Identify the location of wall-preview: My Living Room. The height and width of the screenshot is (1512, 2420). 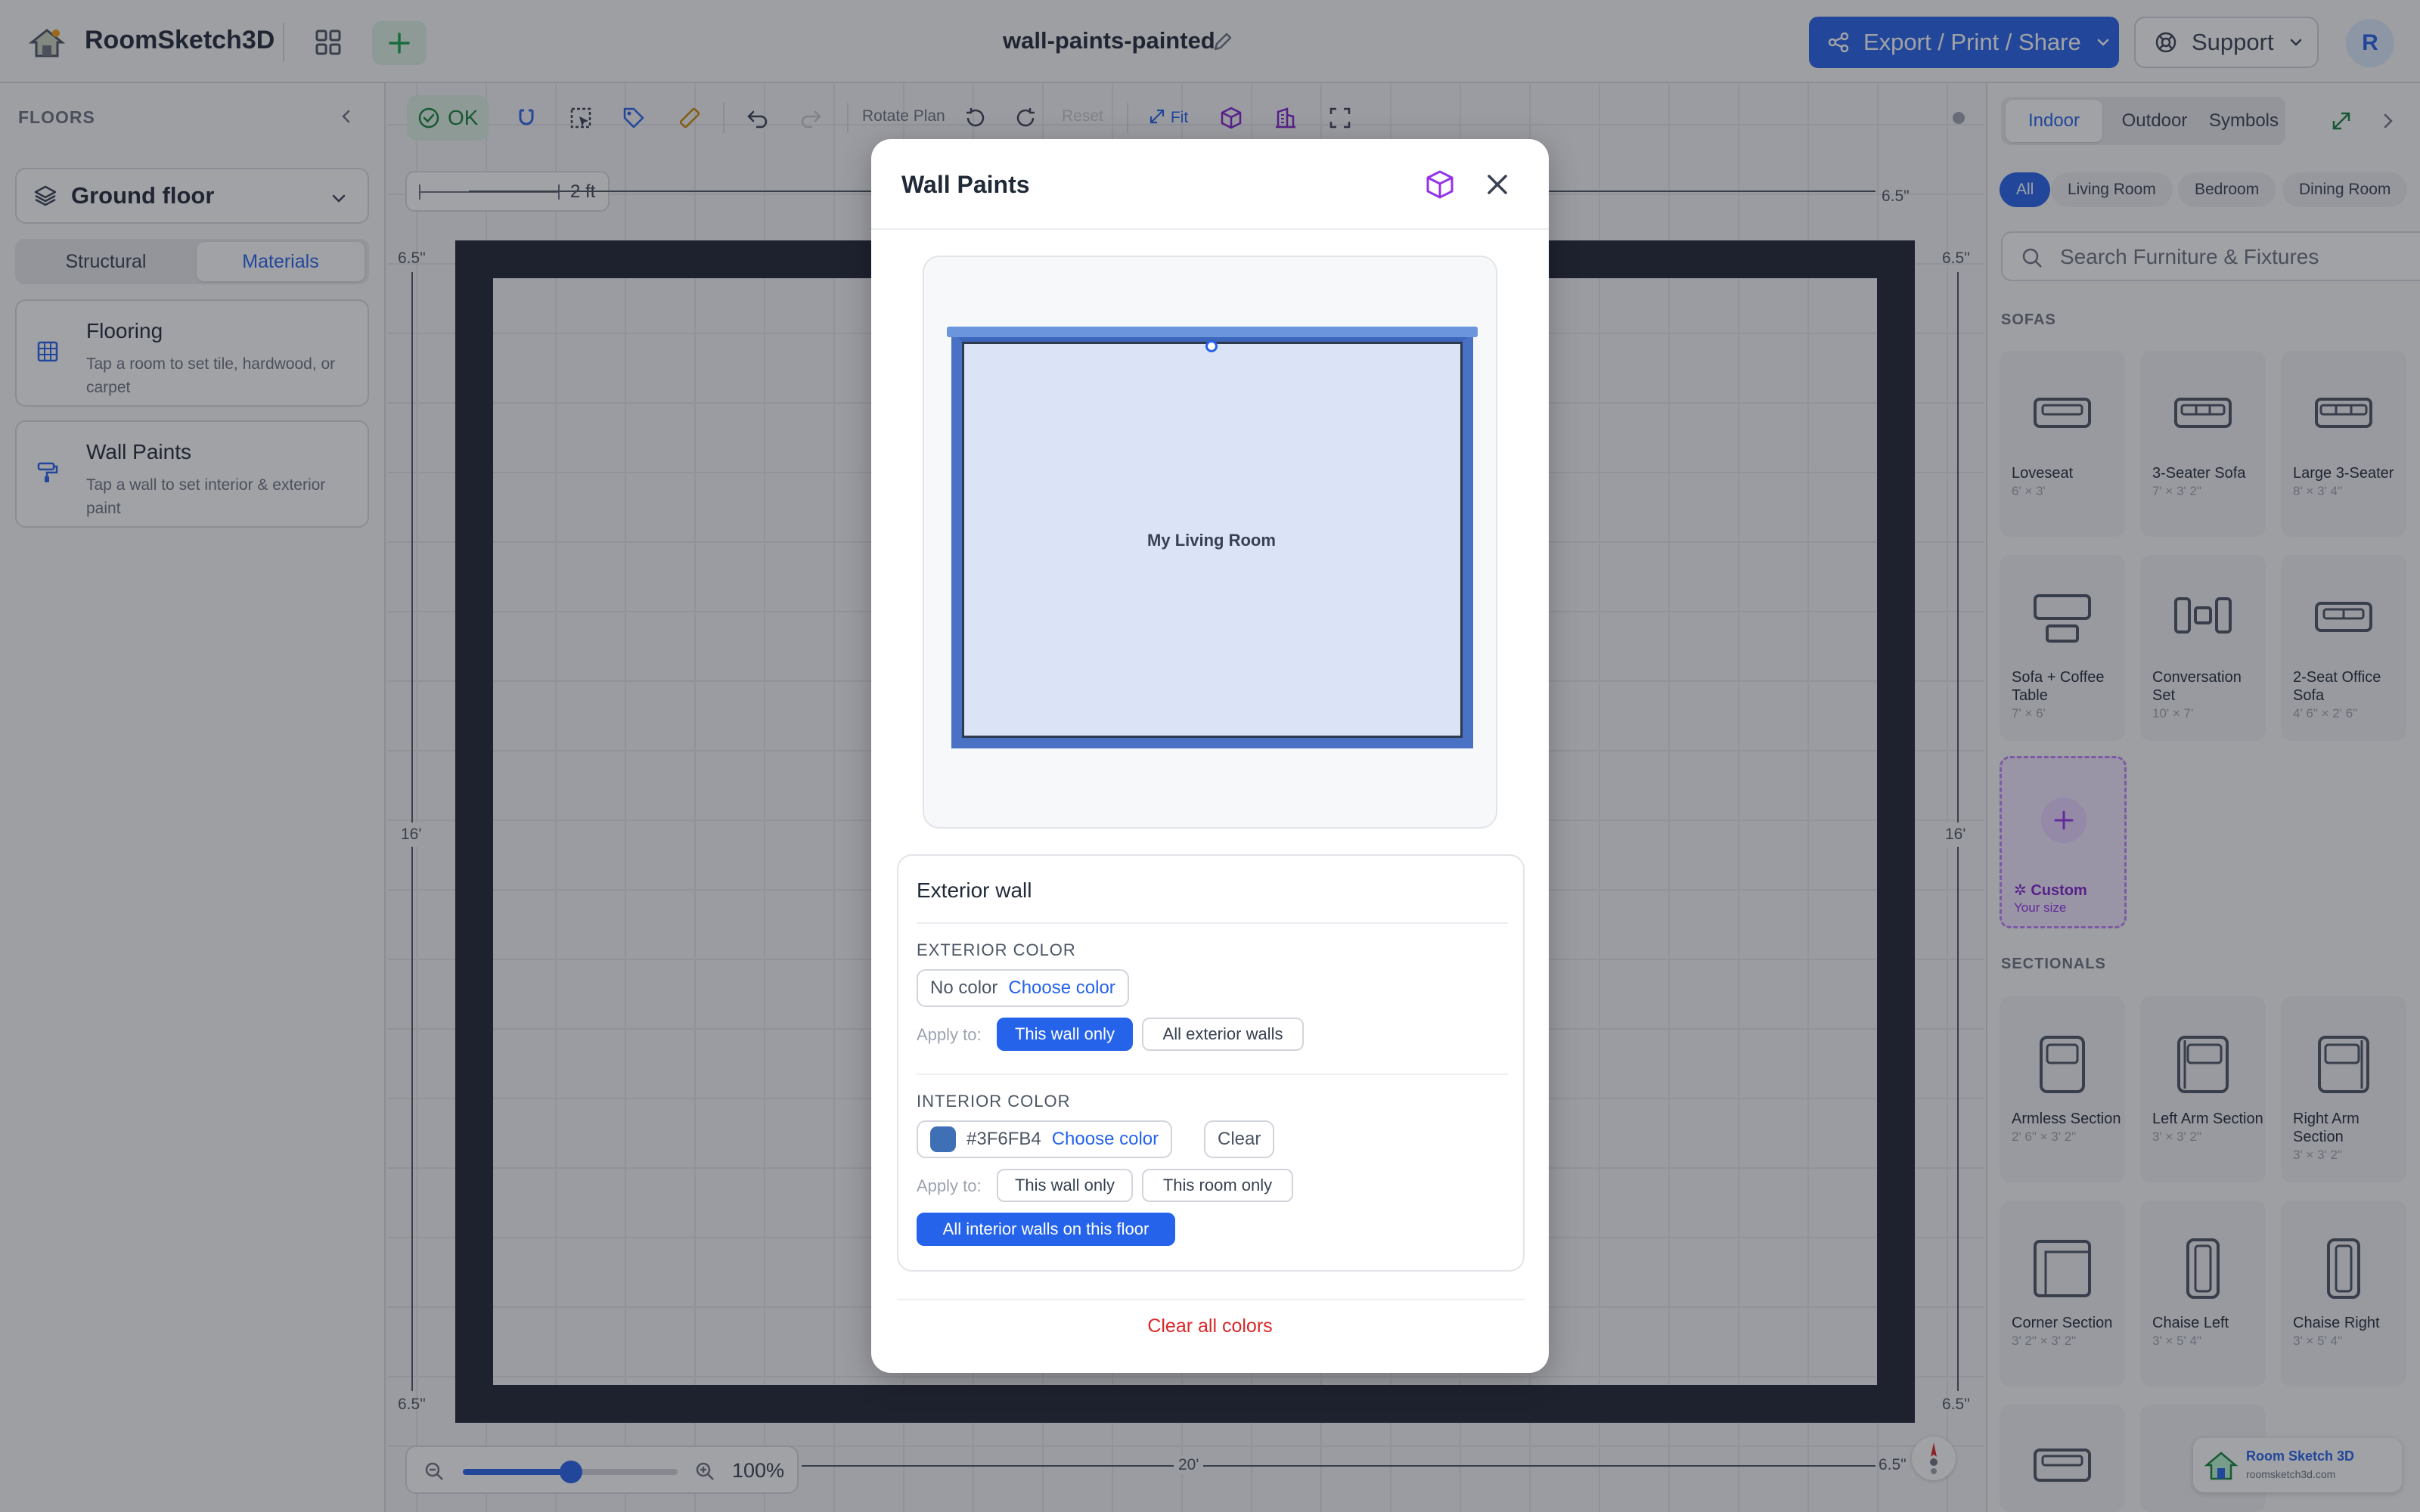
(1210, 542).